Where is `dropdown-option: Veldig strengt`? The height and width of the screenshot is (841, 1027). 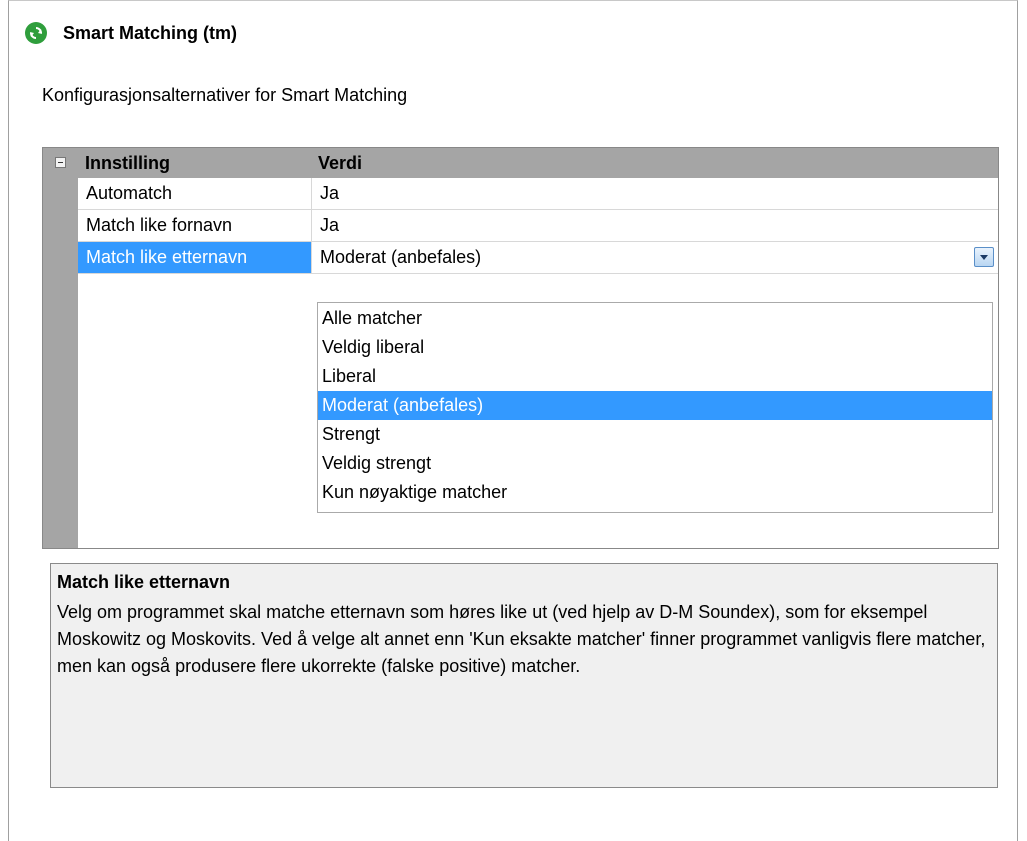 dropdown-option: Veldig strengt is located at coordinates (655, 463).